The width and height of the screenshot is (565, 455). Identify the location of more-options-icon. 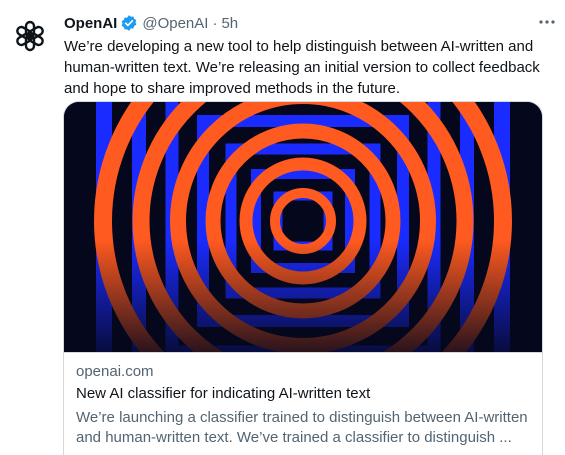
(547, 22).